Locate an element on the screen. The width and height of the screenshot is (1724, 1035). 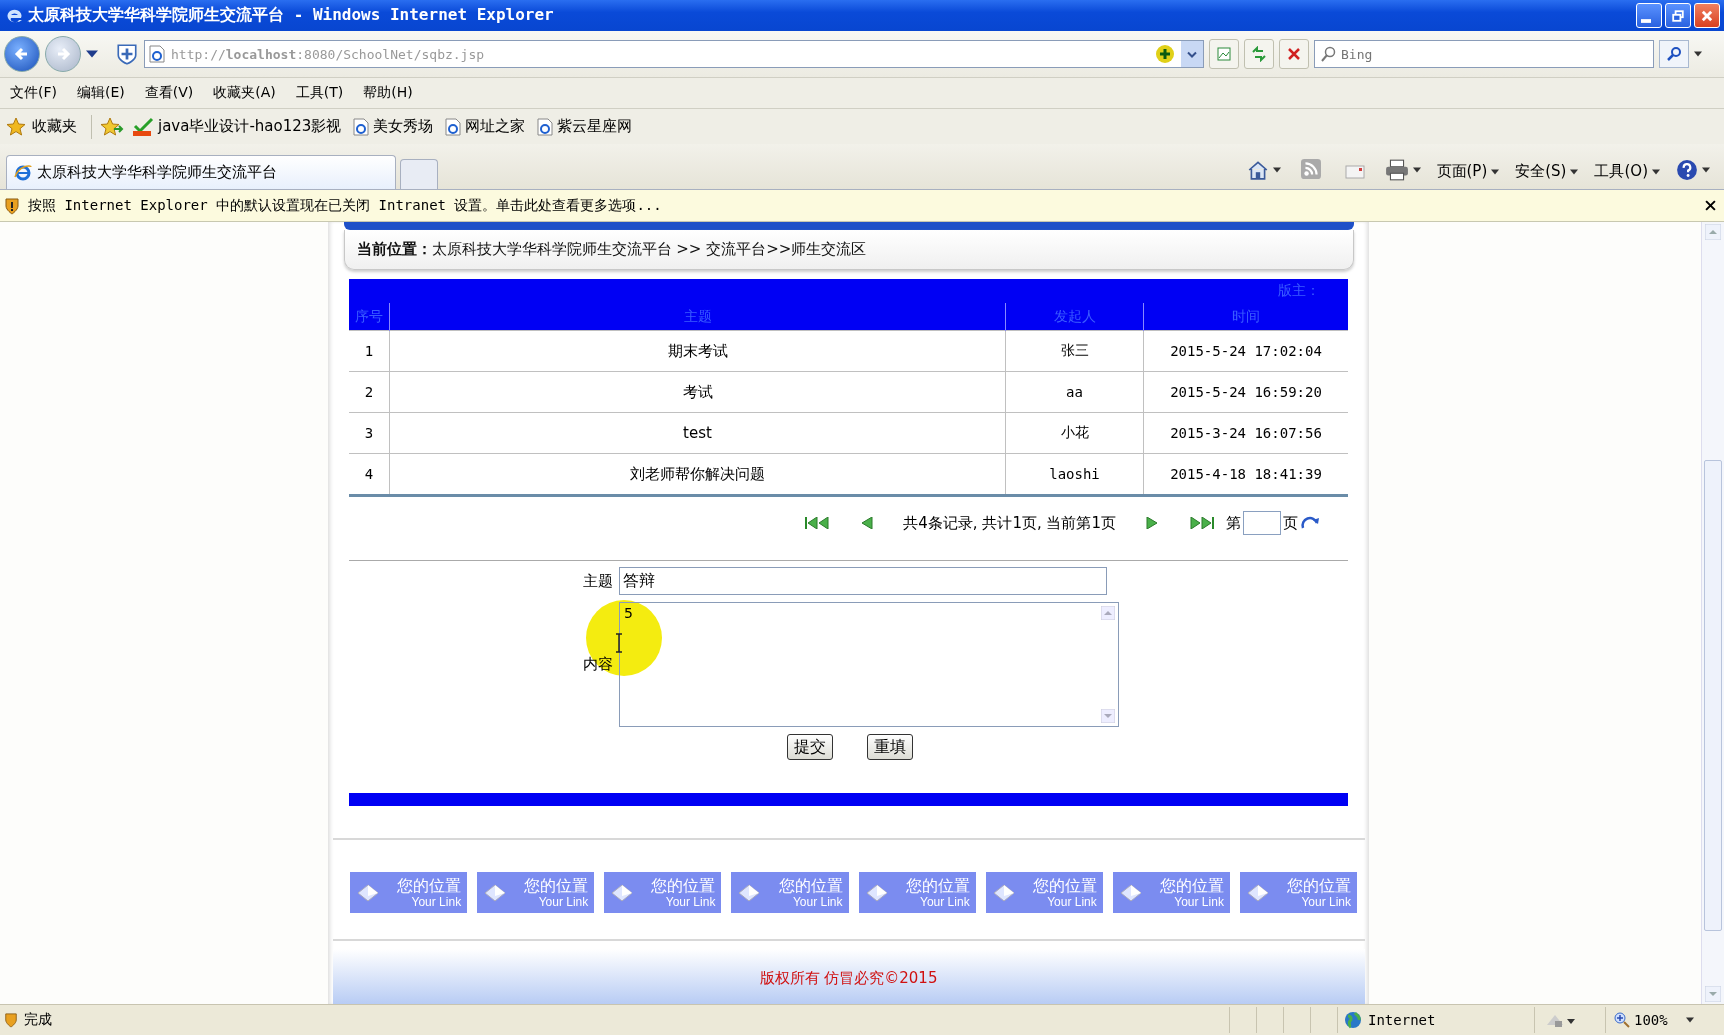
content-text: 5 is located at coordinates (628, 613).